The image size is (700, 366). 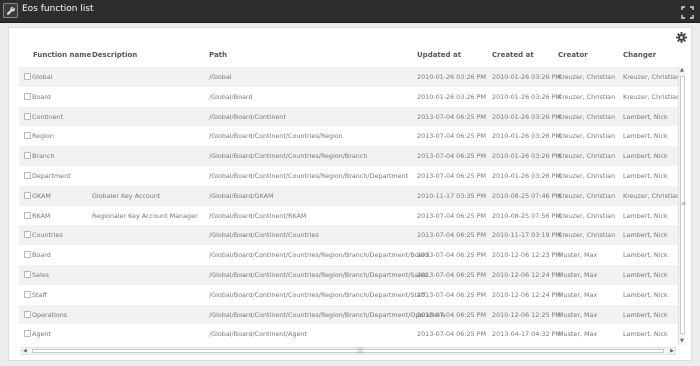 I want to click on horizontal-grip-icon: |||, so click(x=360, y=350).